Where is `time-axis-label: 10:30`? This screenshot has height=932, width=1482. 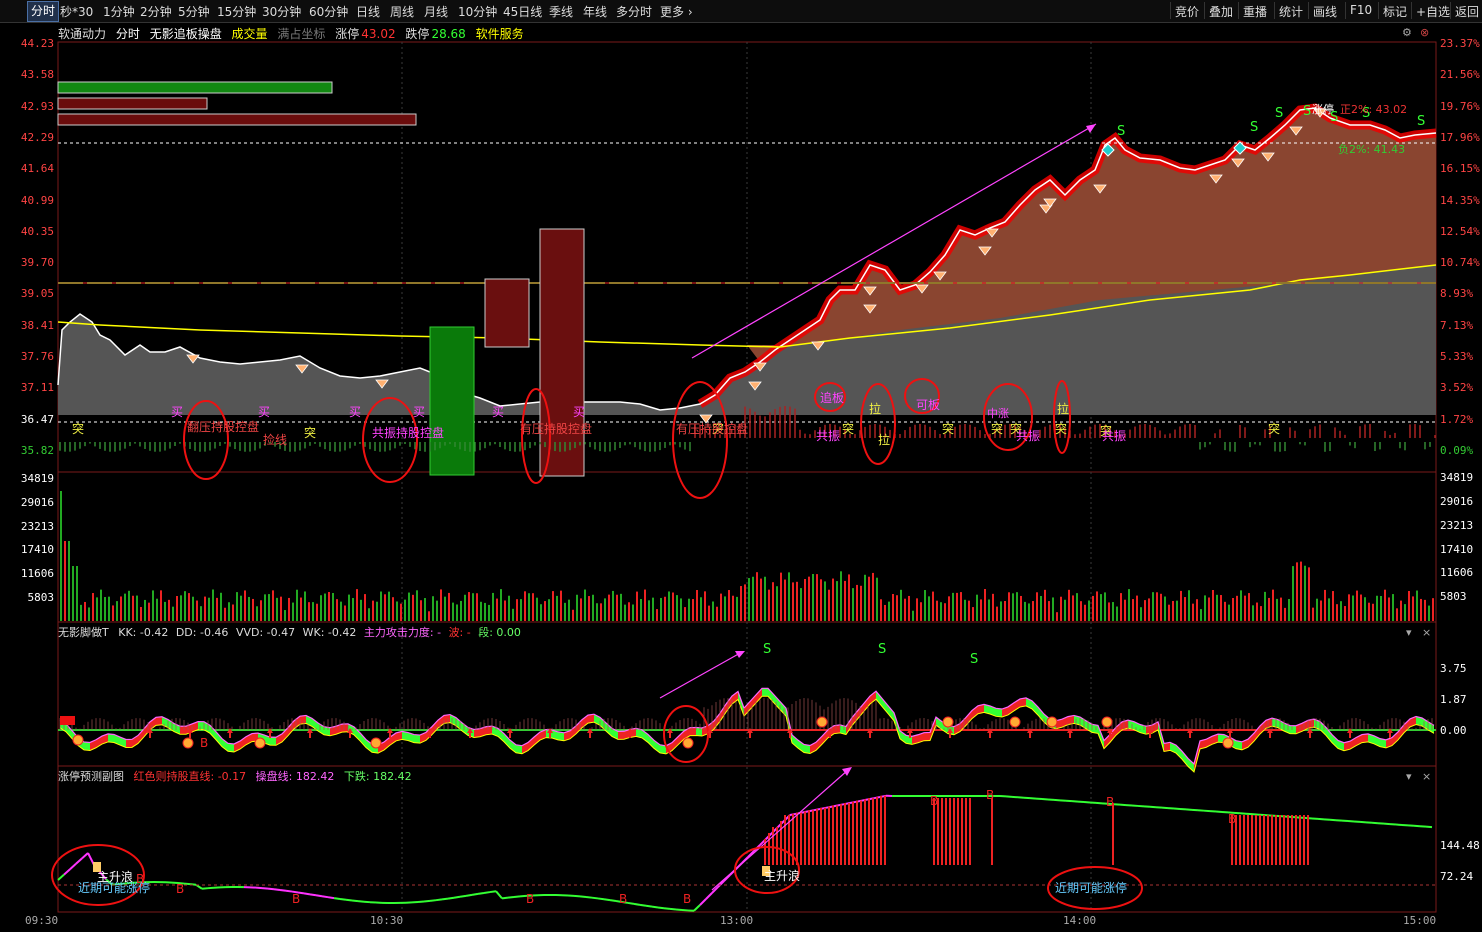
time-axis-label: 10:30 is located at coordinates (387, 920).